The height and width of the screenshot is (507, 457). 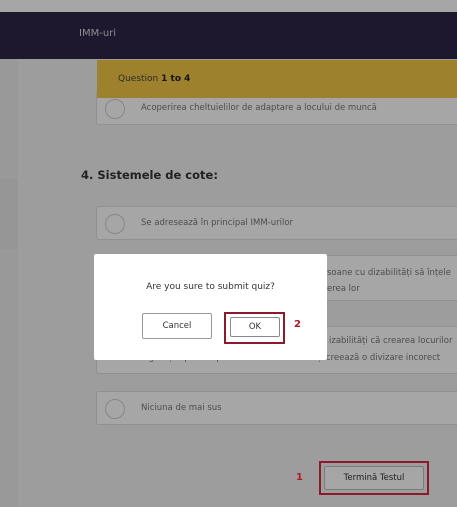 I want to click on dialog-message: Are you sure to submit quiz?, so click(x=210, y=287).